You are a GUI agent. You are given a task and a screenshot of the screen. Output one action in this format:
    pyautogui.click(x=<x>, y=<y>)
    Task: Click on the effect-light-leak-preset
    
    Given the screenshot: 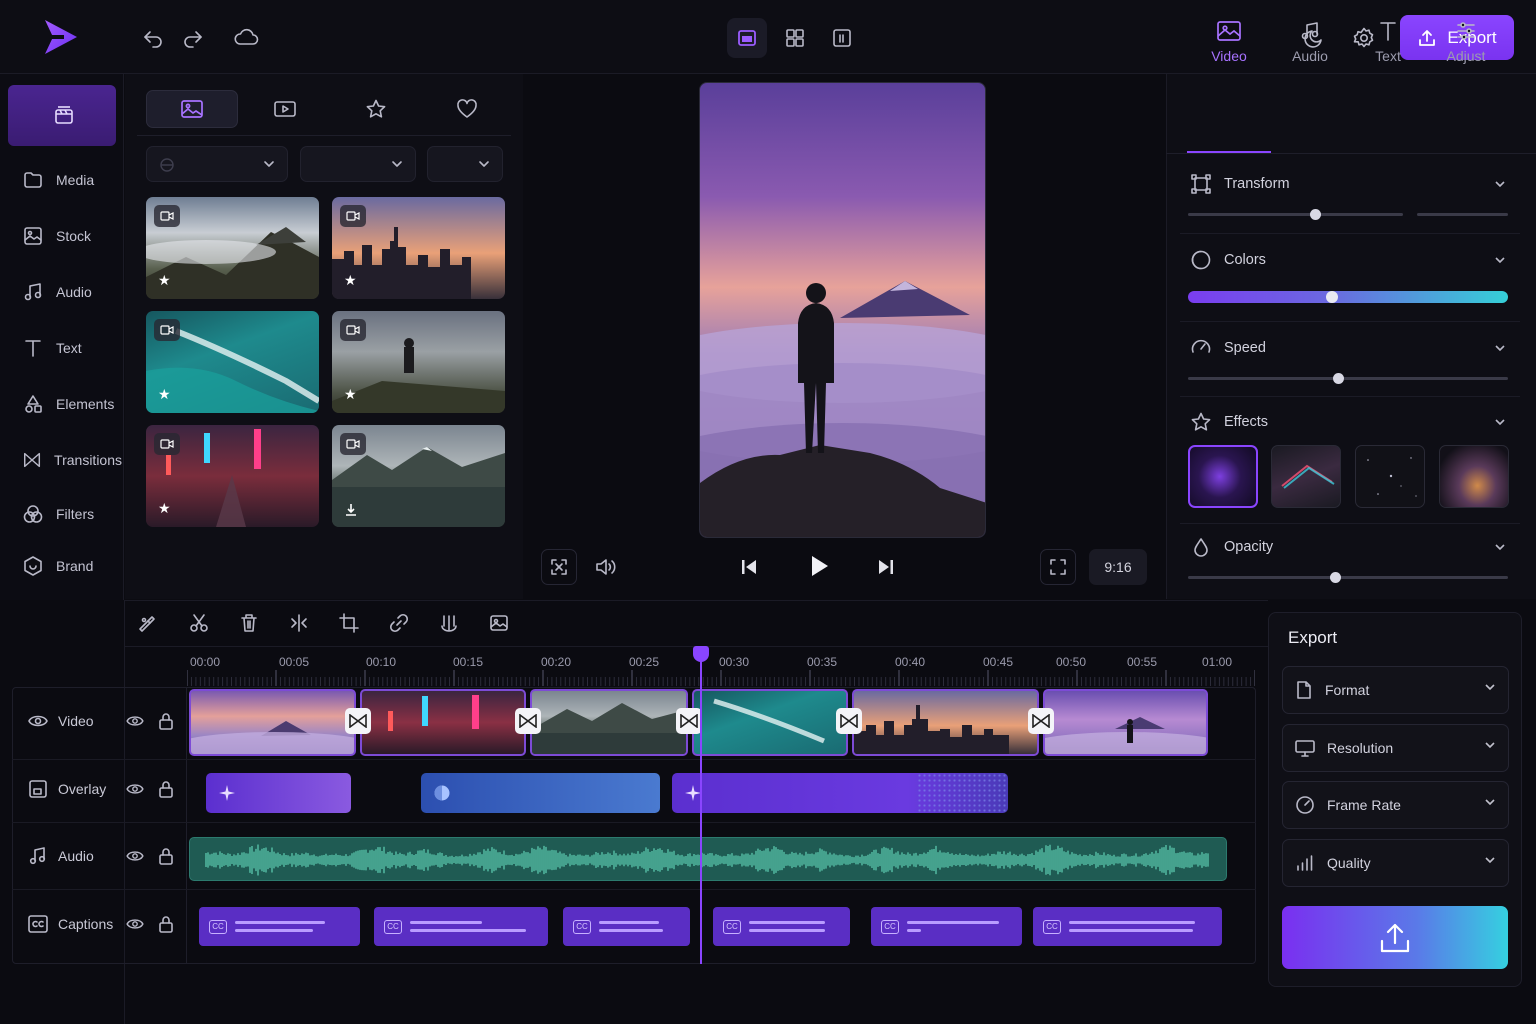 What is the action you would take?
    pyautogui.click(x=1474, y=476)
    